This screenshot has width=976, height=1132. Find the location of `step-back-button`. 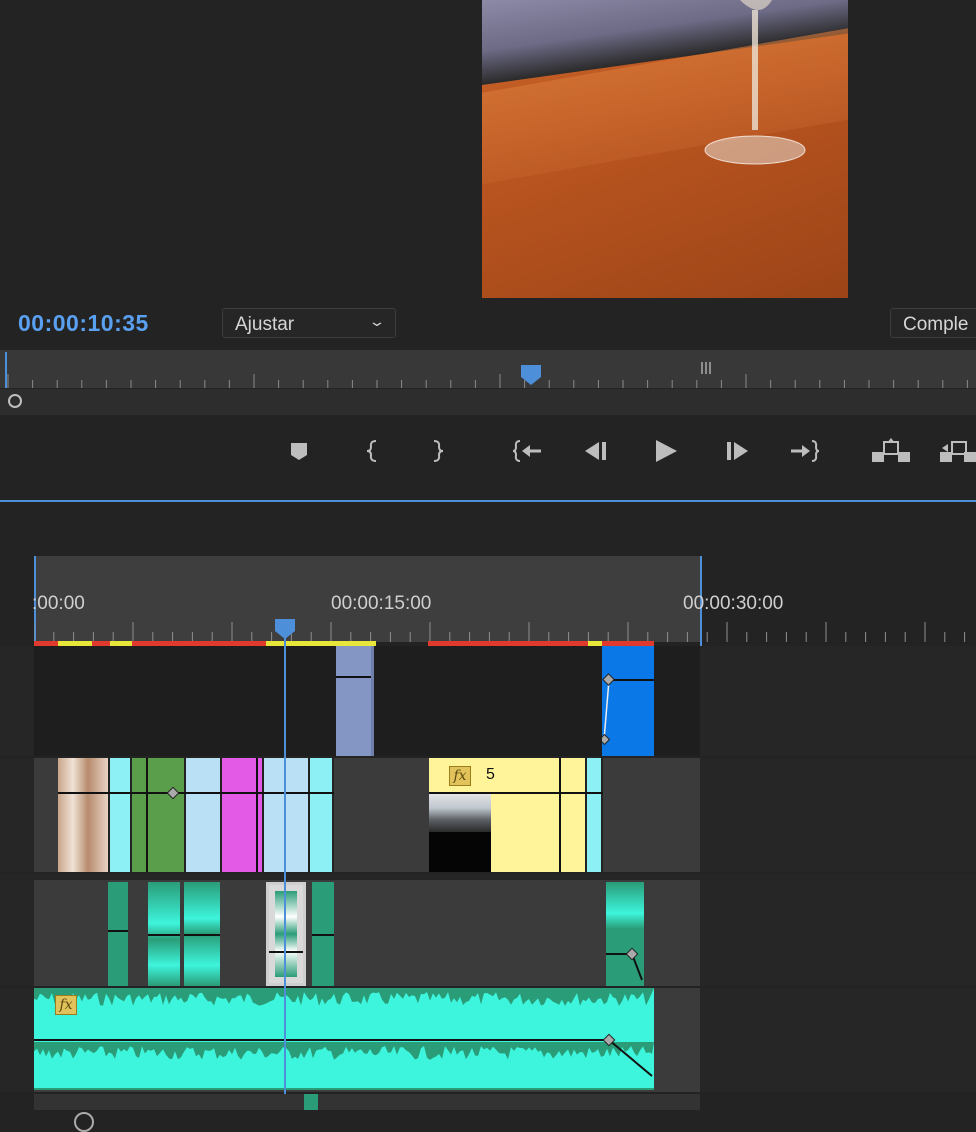

step-back-button is located at coordinates (596, 451).